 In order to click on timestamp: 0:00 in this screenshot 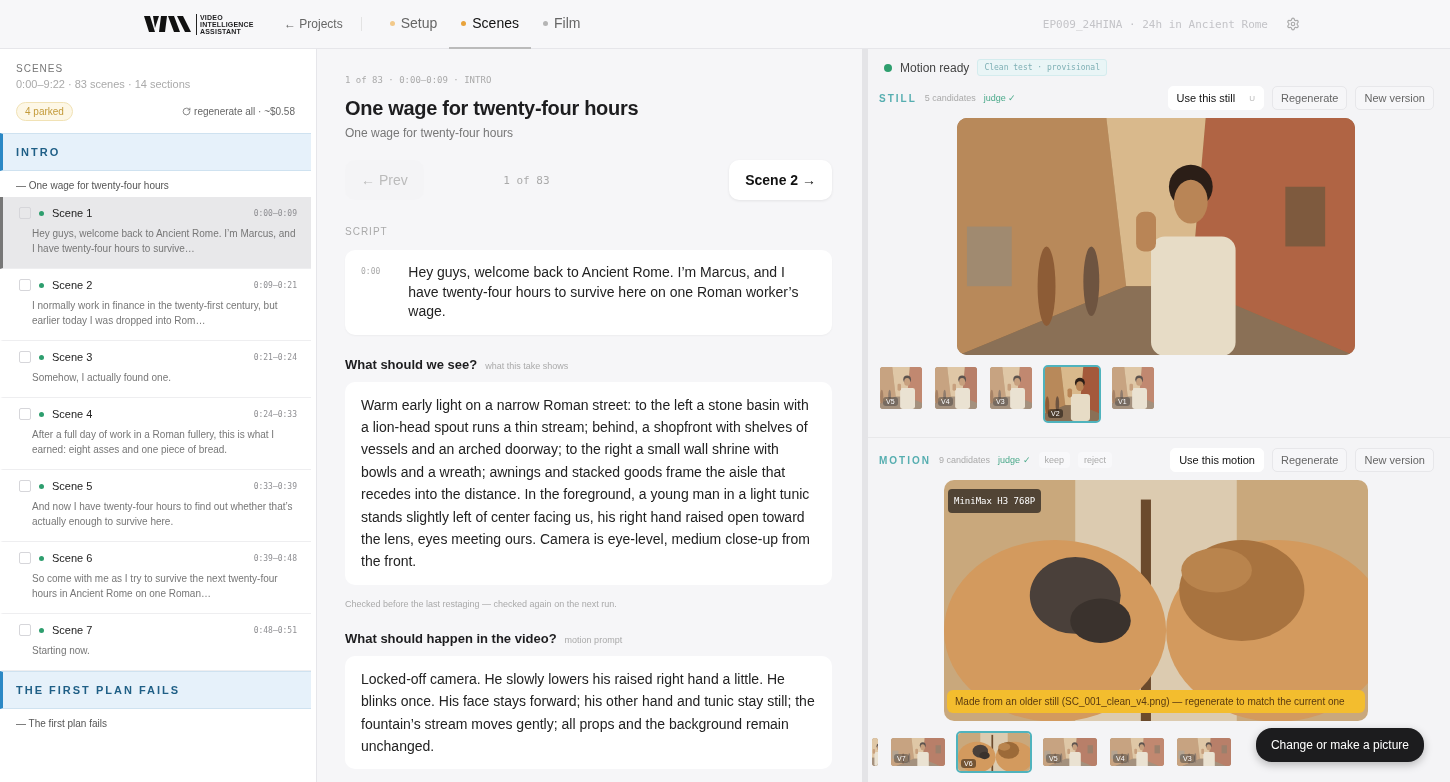, I will do `click(371, 272)`.